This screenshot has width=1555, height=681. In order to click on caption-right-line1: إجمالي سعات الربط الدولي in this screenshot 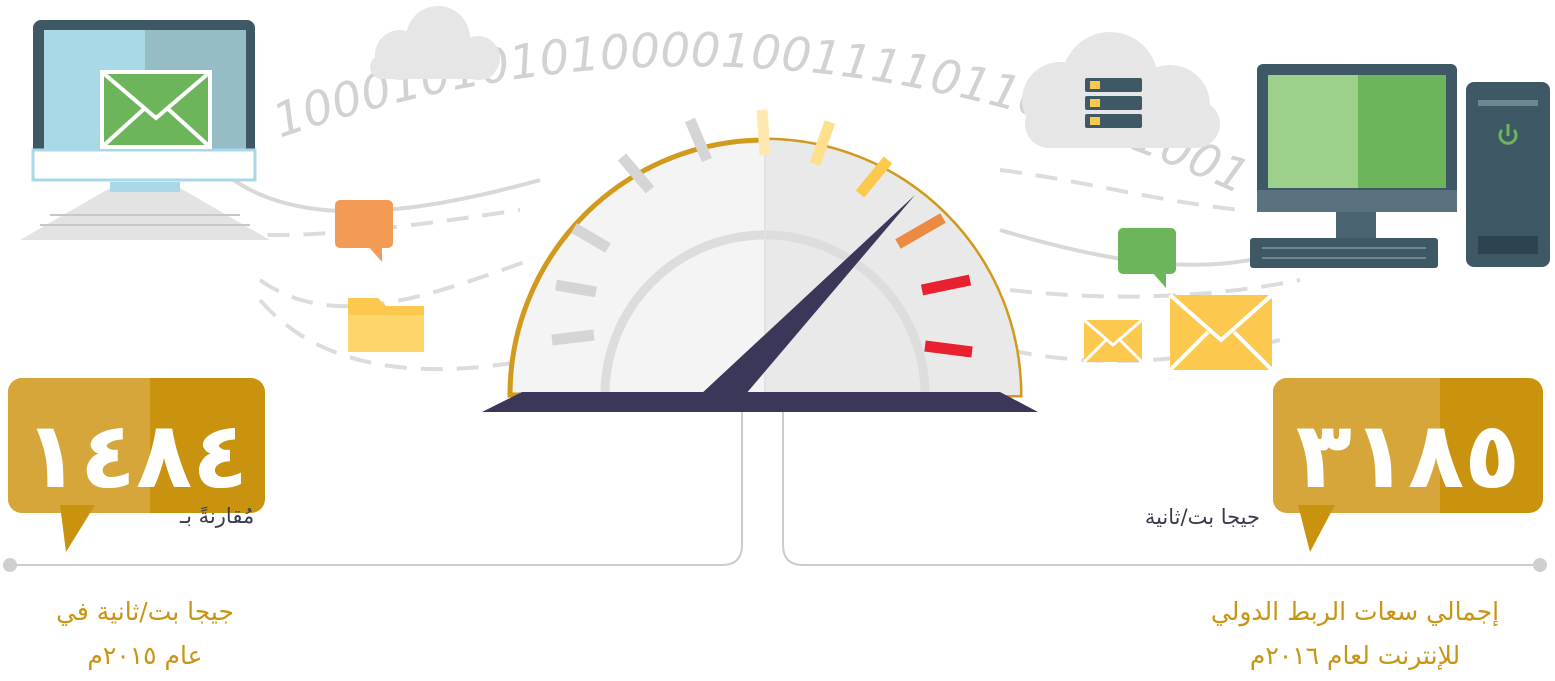, I will do `click(1355, 611)`.